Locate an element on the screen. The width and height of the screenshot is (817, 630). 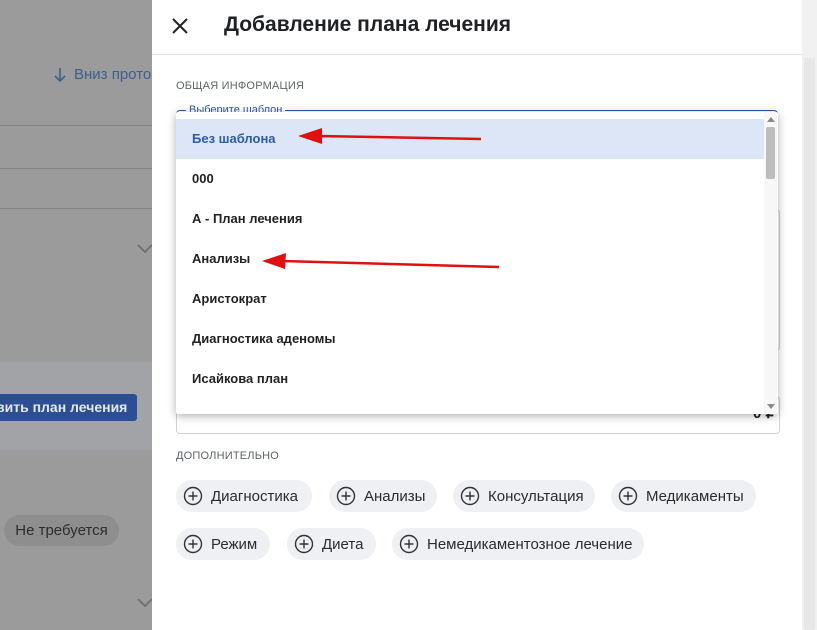
arrow-down-icon is located at coordinates (60, 74).